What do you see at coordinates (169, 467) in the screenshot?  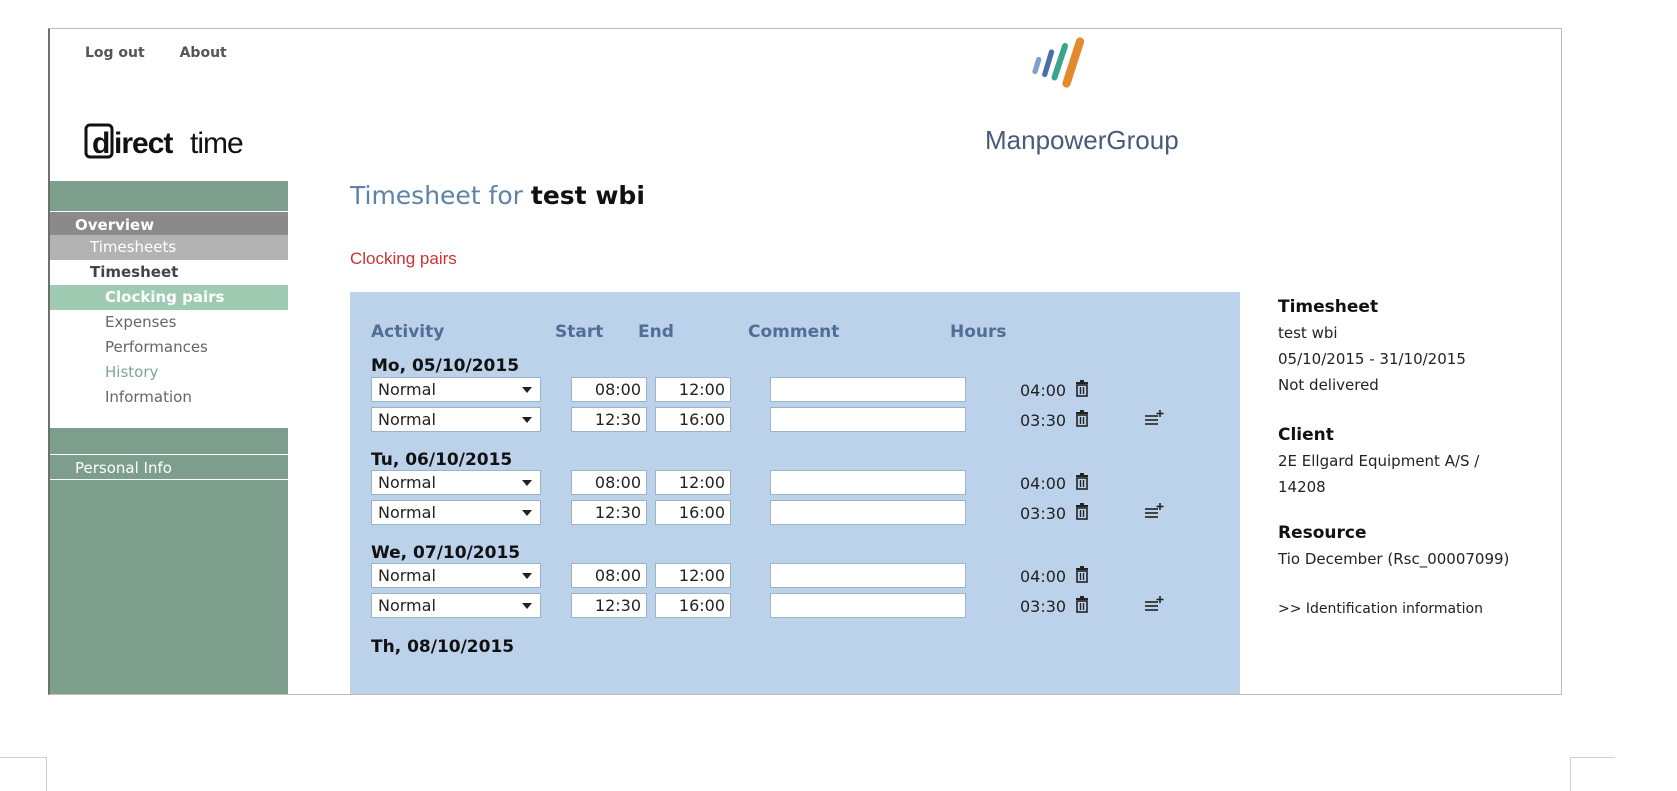 I see `sidebar-item-personal-info: Personal Info` at bounding box center [169, 467].